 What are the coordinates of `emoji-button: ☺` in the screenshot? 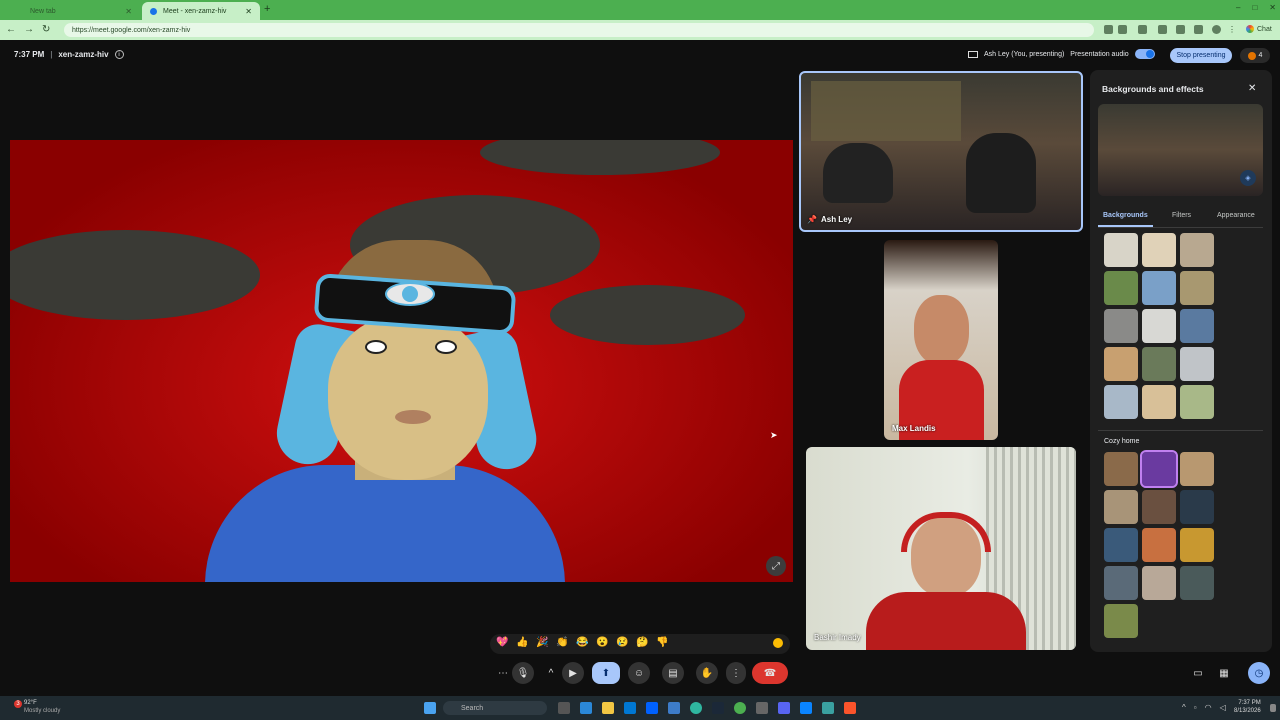 It's located at (639, 673).